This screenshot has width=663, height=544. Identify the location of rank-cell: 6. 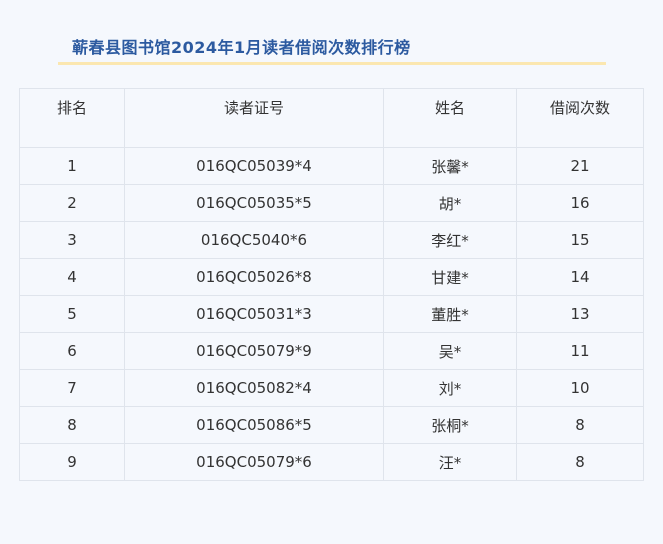
(72, 351).